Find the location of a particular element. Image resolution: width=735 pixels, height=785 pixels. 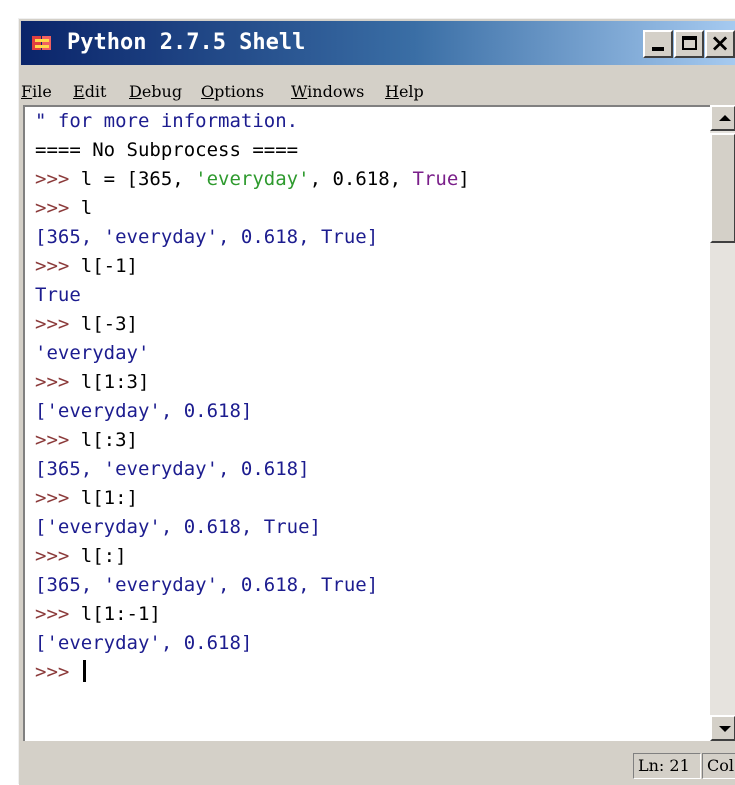

status-bar: Ln: 21 Col: 4 is located at coordinates (377, 763).